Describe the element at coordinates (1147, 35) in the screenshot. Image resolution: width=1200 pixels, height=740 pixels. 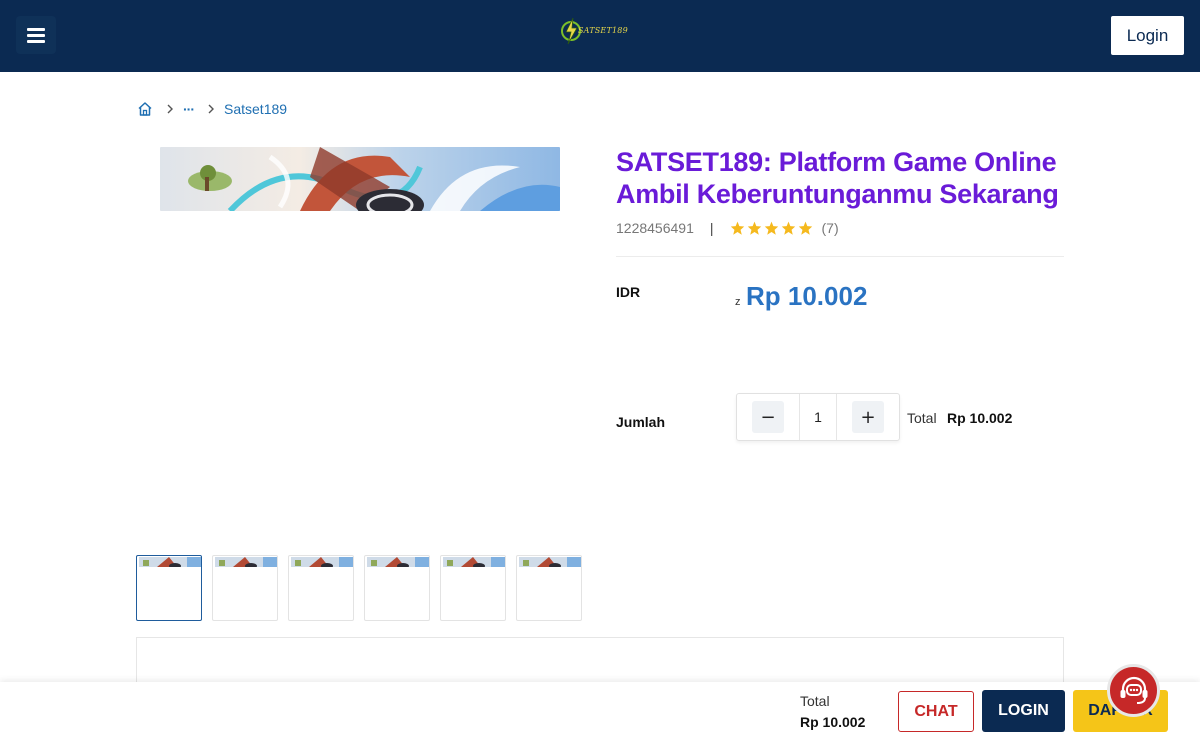
I see `login-button: Login` at that location.